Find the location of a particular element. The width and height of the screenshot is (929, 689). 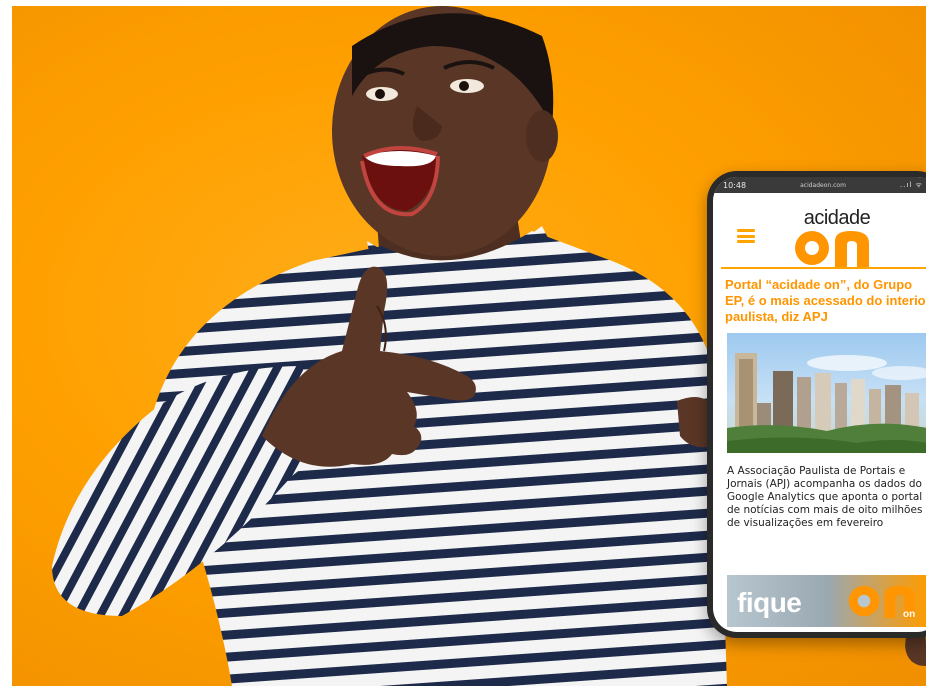

logo-wordmark: acidade is located at coordinates (837, 218).